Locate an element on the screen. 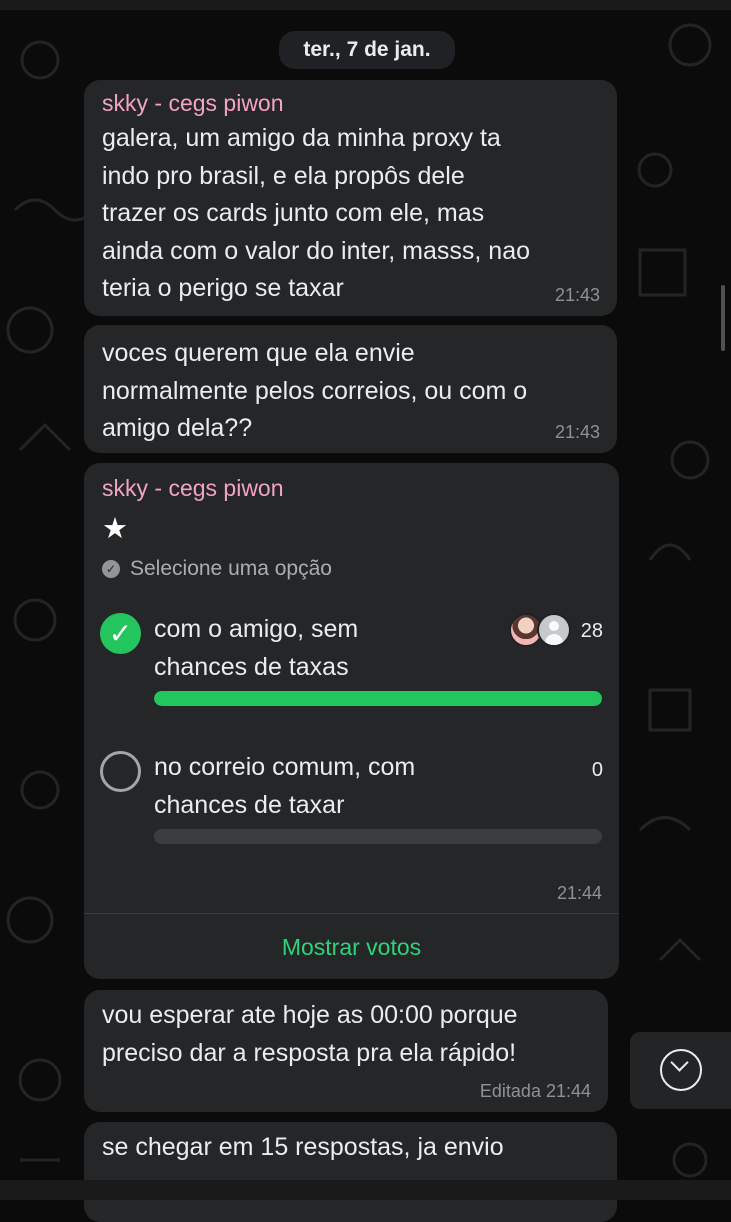 This screenshot has height=1222, width=731. empty-circle-icon is located at coordinates (120, 771).